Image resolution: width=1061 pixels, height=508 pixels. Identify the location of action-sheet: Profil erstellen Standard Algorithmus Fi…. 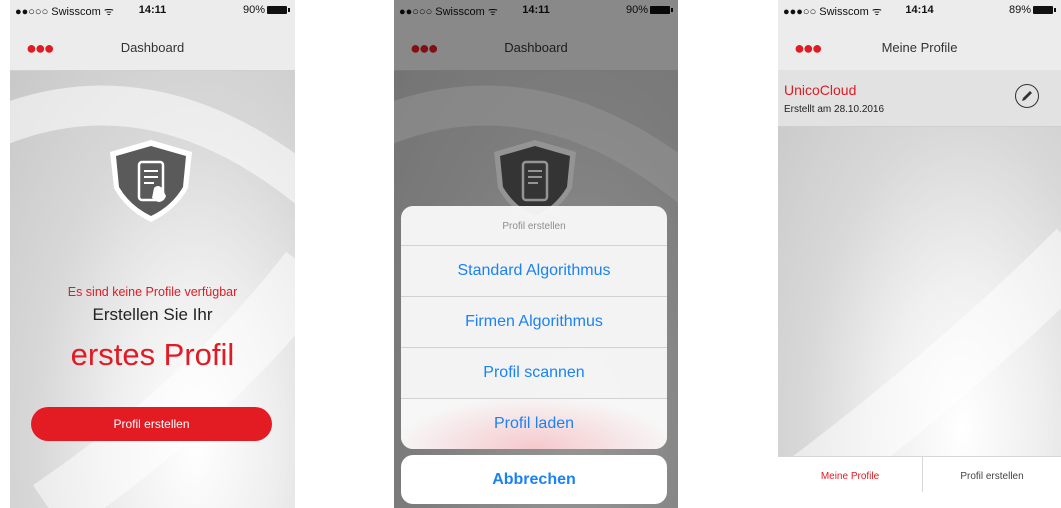
(534, 327).